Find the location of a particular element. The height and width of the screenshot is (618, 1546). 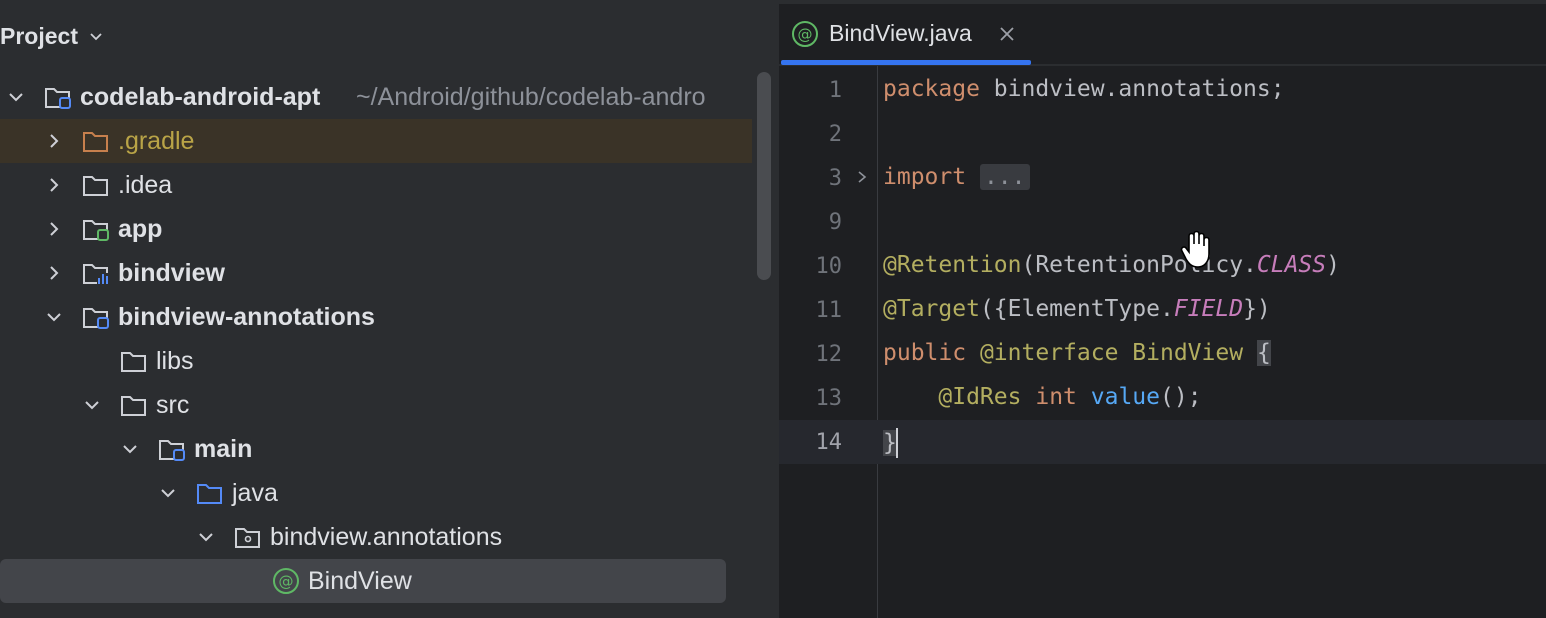

matched-brace: } is located at coordinates (890, 442).